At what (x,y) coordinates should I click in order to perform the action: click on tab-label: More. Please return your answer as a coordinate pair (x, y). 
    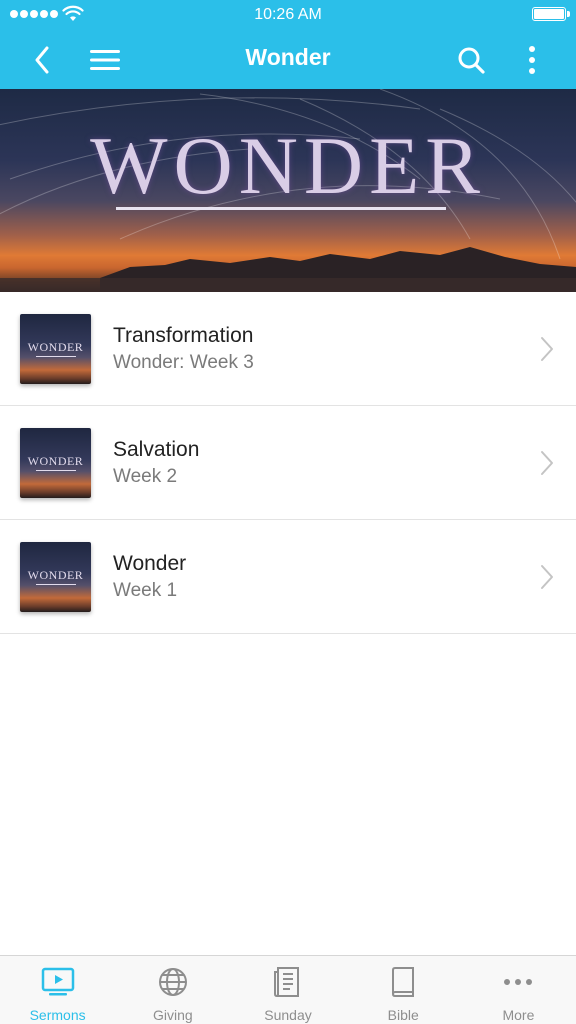
    Looking at the image, I should click on (518, 1015).